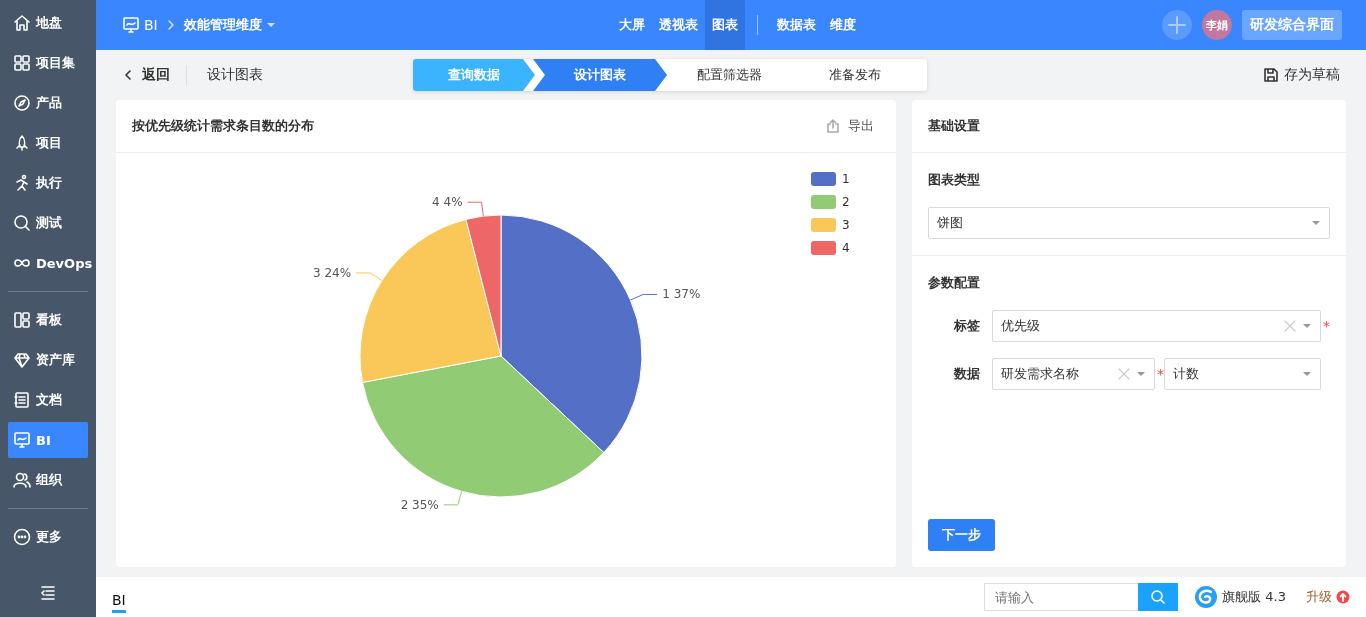 The image size is (1366, 617). I want to click on runner-icon, so click(22, 183).